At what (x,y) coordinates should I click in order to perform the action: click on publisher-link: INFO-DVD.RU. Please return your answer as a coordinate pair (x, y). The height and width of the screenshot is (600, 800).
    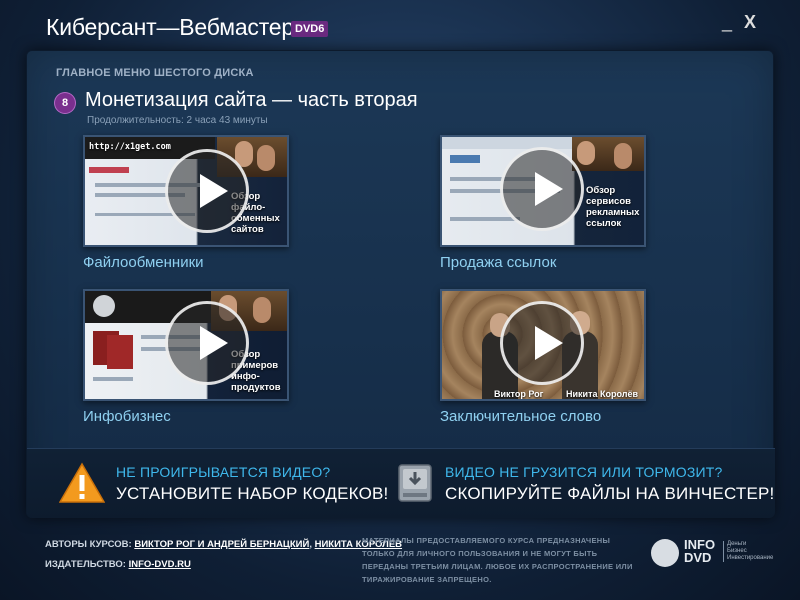
    Looking at the image, I should click on (160, 564).